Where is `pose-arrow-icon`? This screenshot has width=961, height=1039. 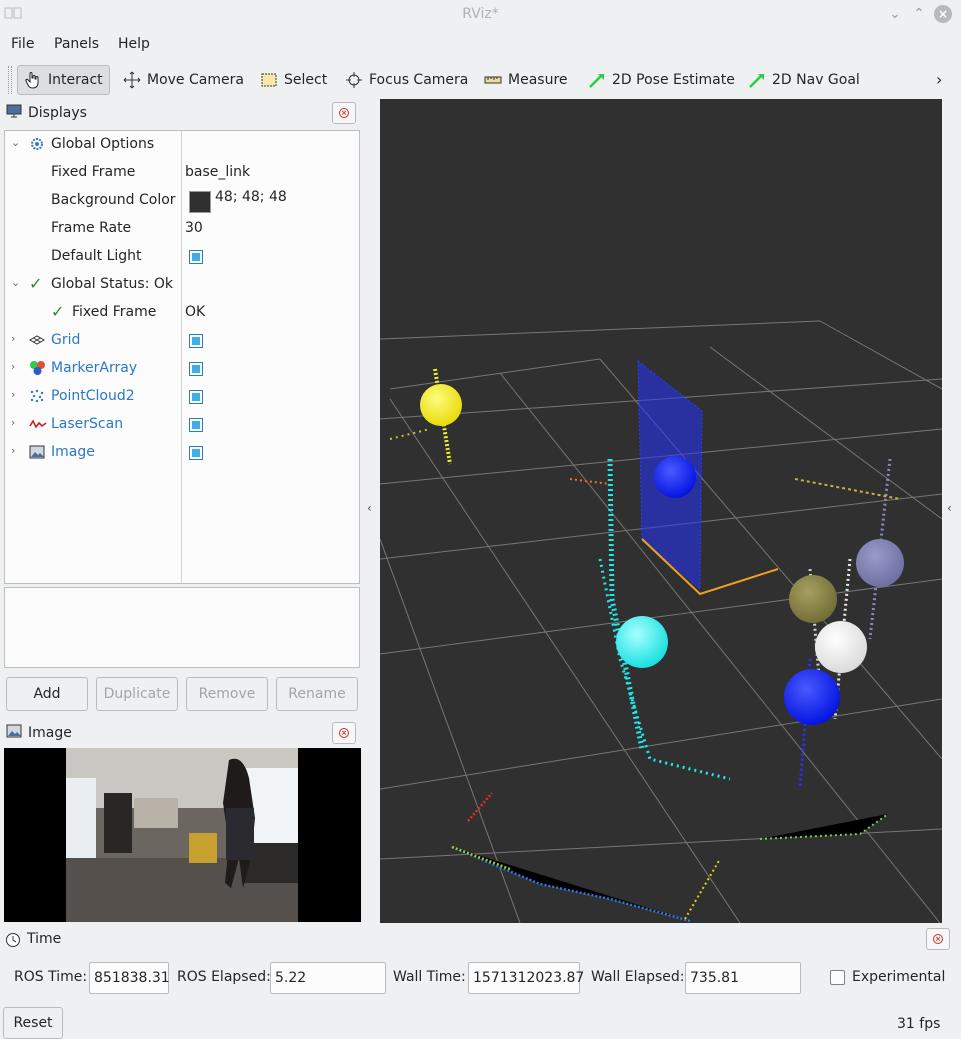
pose-arrow-icon is located at coordinates (597, 80).